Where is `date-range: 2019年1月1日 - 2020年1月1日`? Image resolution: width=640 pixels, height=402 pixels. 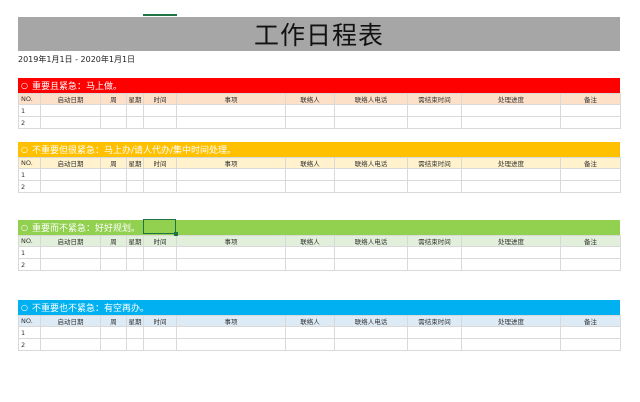
date-range: 2019年1月1日 - 2020年1月1日 is located at coordinates (76, 59).